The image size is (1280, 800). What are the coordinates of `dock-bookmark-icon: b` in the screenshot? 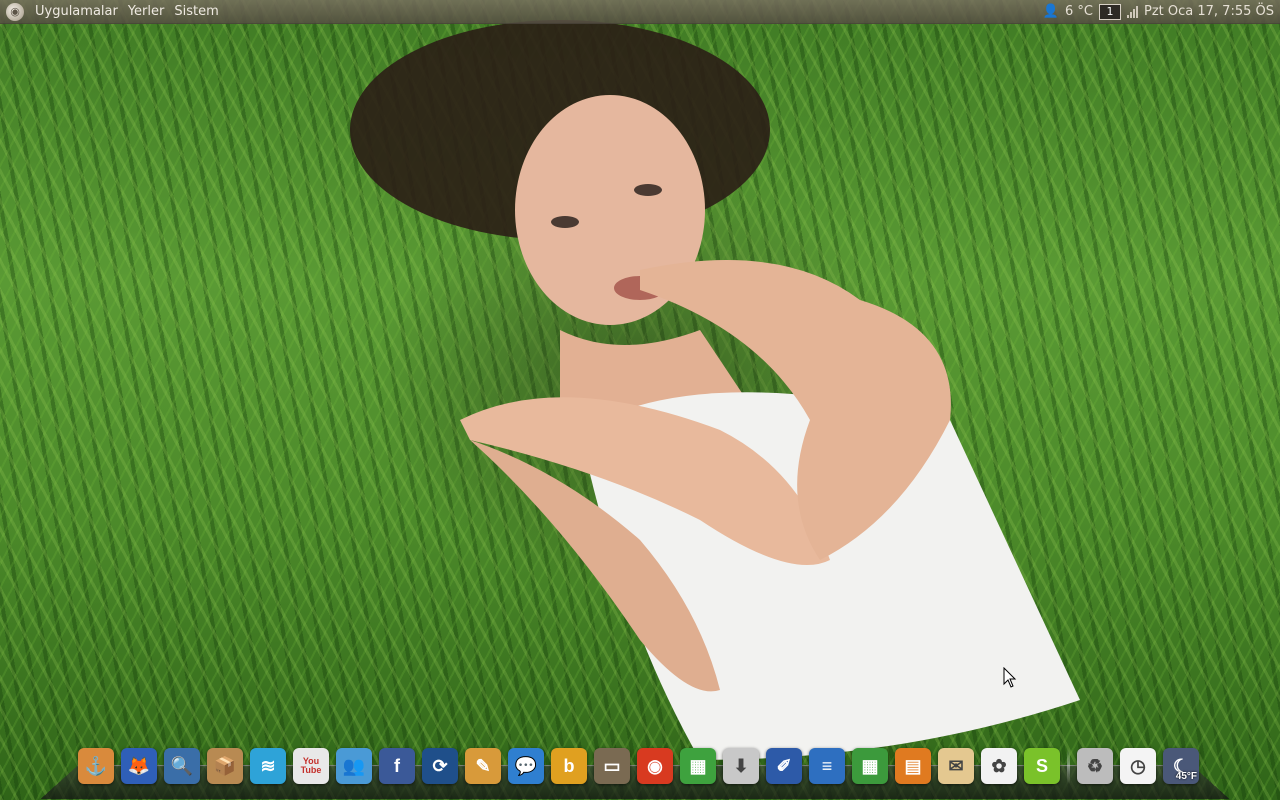 It's located at (569, 766).